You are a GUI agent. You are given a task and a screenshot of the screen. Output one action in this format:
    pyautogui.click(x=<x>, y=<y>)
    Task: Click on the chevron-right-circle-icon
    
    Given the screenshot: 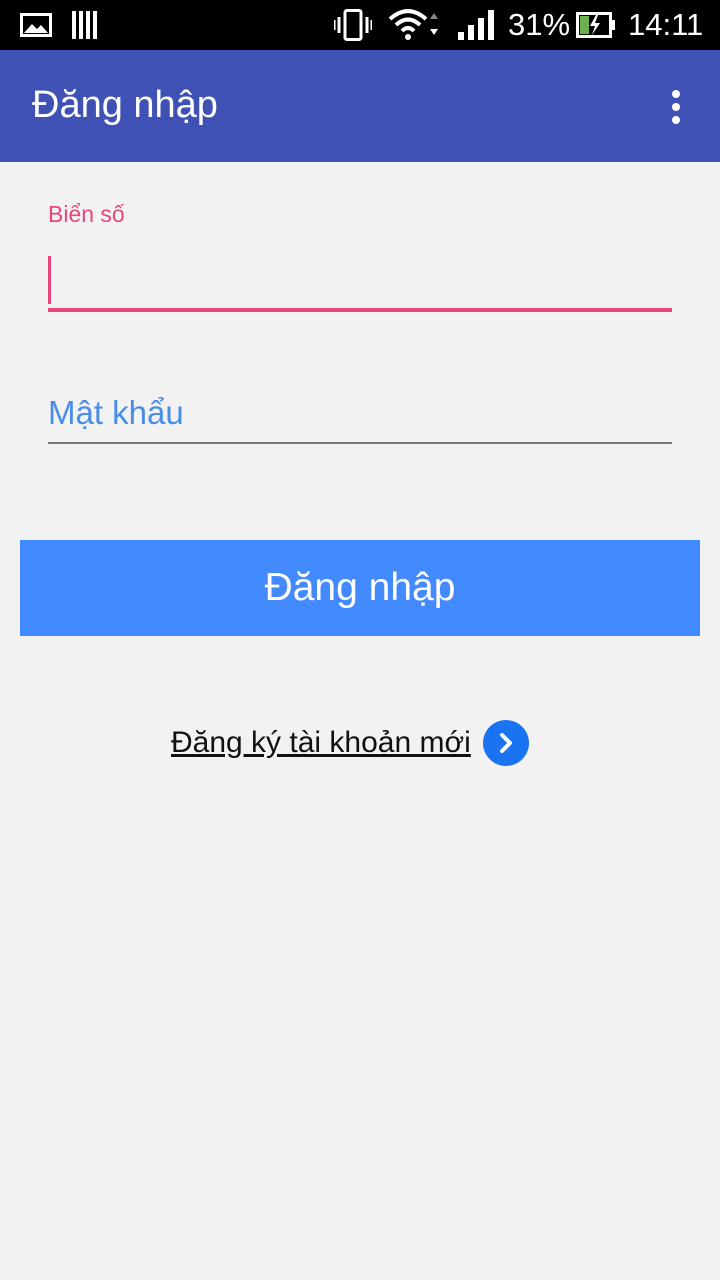 What is the action you would take?
    pyautogui.click(x=505, y=743)
    